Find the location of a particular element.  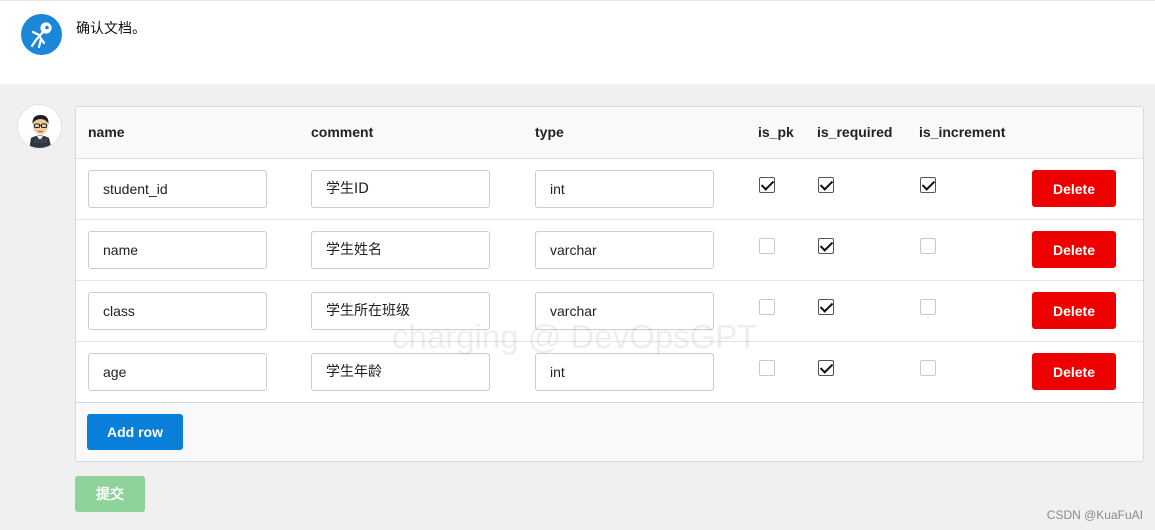

comment-input: 学生年龄 is located at coordinates (400, 372).